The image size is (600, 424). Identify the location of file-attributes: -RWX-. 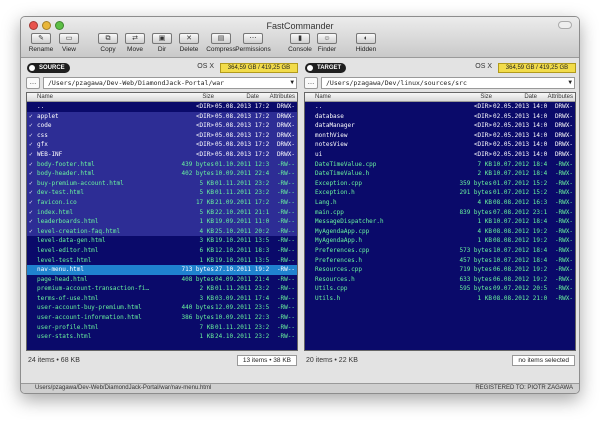
(563, 193).